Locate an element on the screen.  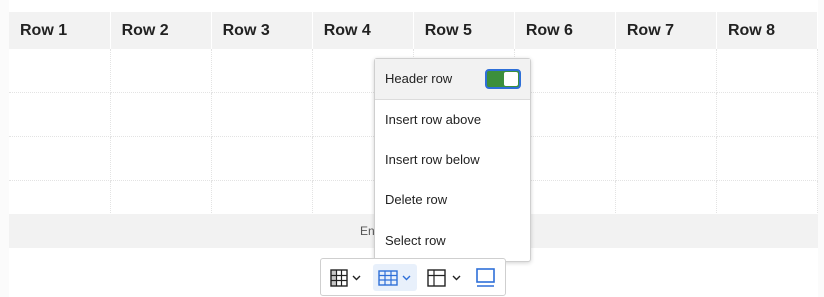
display-toggle-button is located at coordinates (486, 277).